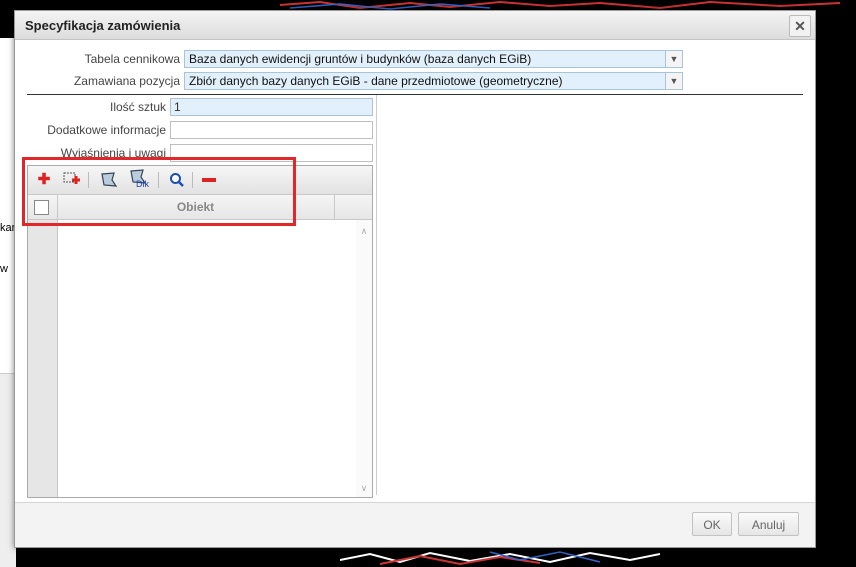 The image size is (856, 567). Describe the element at coordinates (43, 358) in the screenshot. I see `row-selector-column` at that location.